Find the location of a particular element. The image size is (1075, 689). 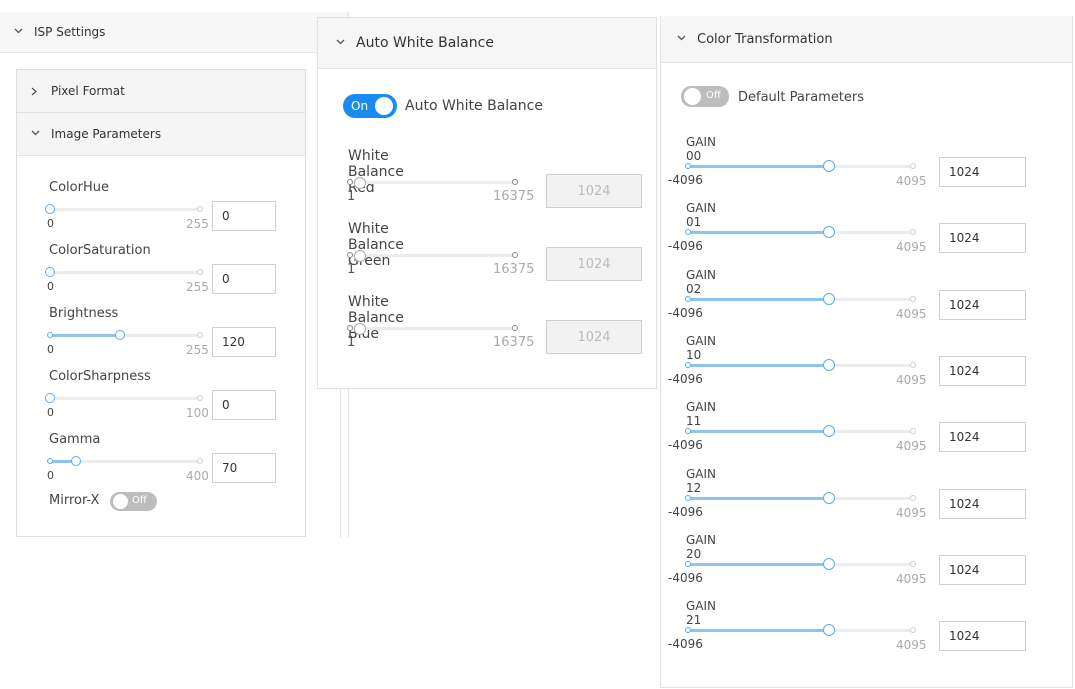

ct-header: Color Transformation is located at coordinates (866, 39).